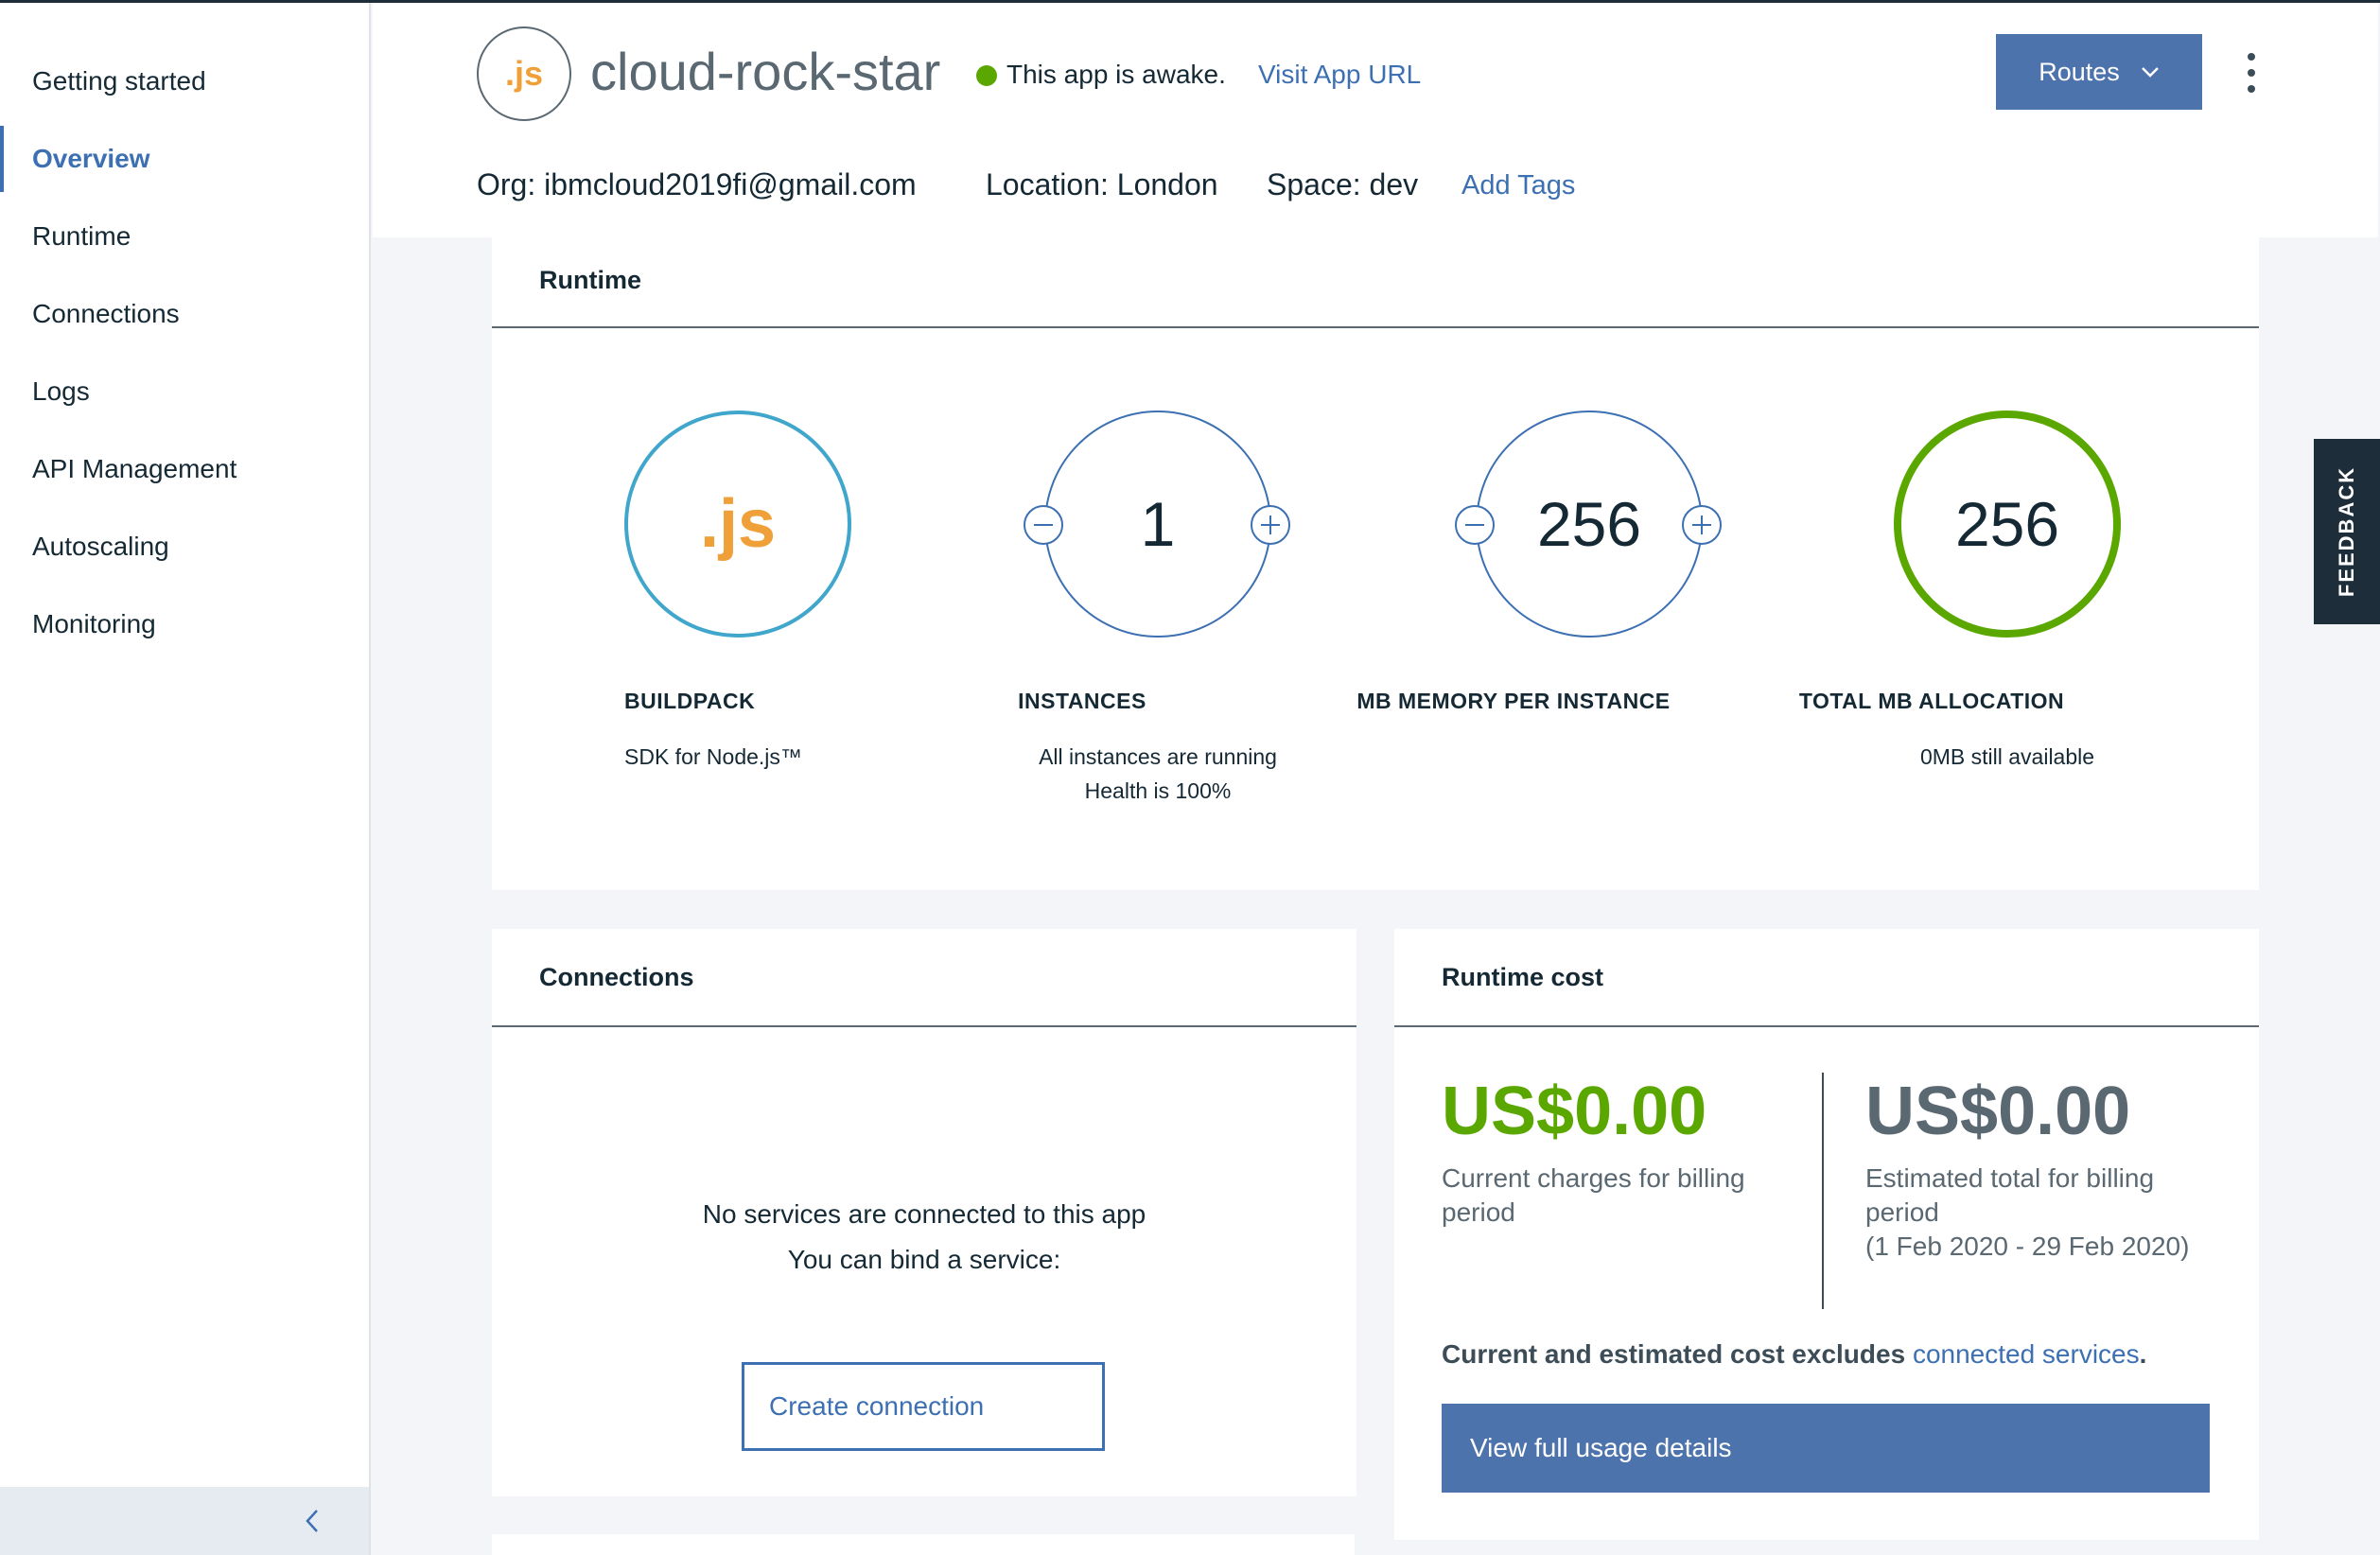 The height and width of the screenshot is (1555, 2380). I want to click on view-usage-details-button: View full usage details, so click(1826, 1448).